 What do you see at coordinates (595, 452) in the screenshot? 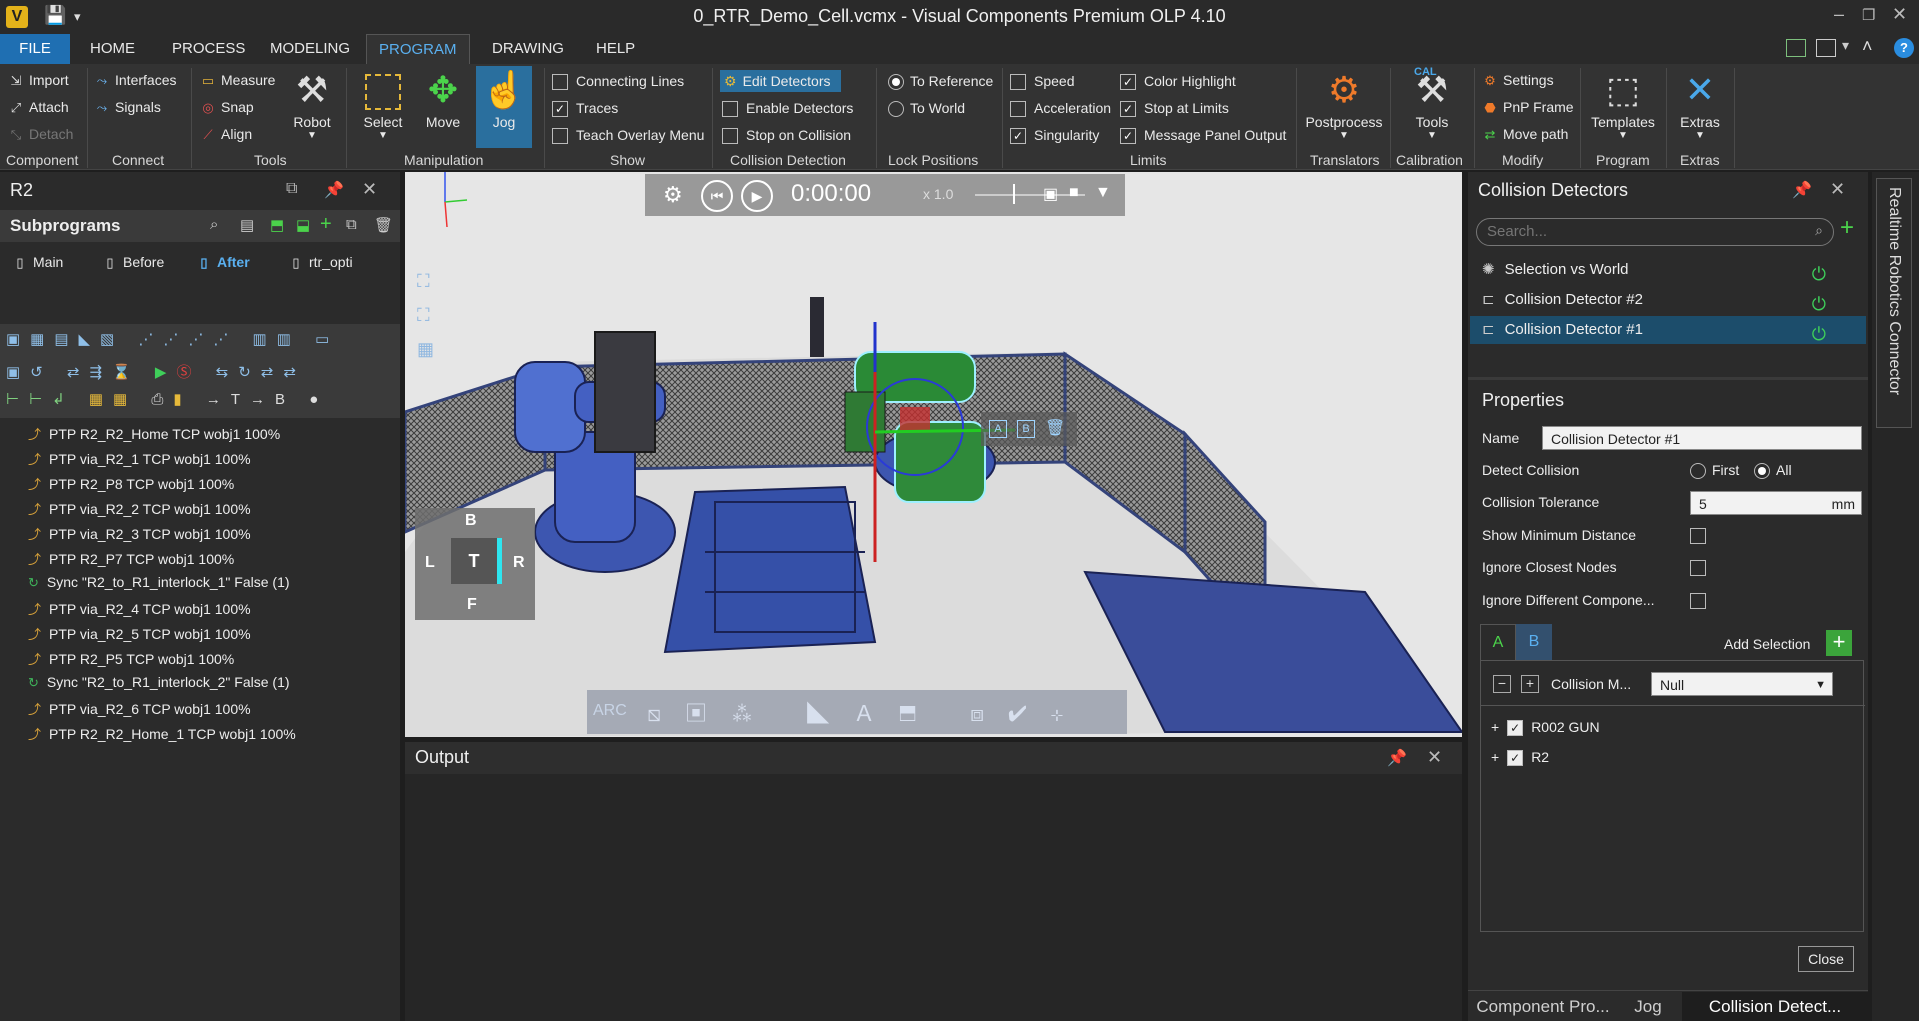
I see `robot-r1` at bounding box center [595, 452].